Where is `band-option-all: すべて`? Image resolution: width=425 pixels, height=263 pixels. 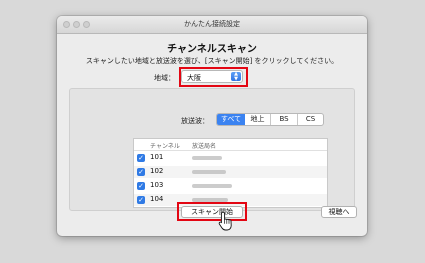 band-option-all: すべて is located at coordinates (231, 119).